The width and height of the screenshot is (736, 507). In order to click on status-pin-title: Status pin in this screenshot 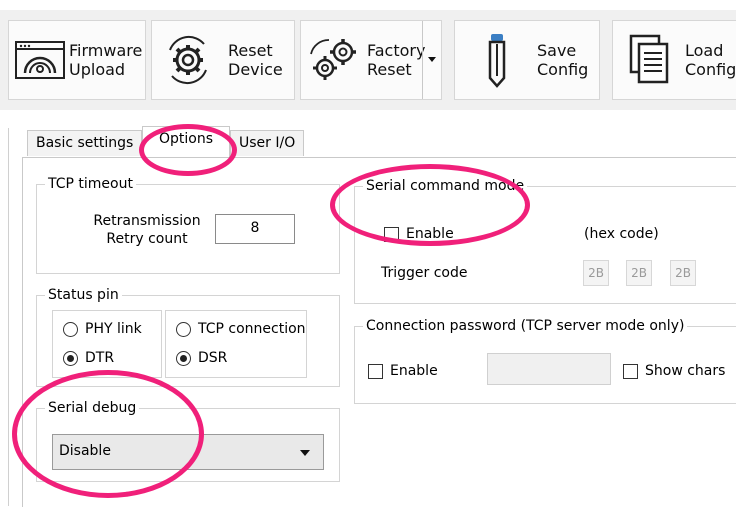, I will do `click(83, 295)`.